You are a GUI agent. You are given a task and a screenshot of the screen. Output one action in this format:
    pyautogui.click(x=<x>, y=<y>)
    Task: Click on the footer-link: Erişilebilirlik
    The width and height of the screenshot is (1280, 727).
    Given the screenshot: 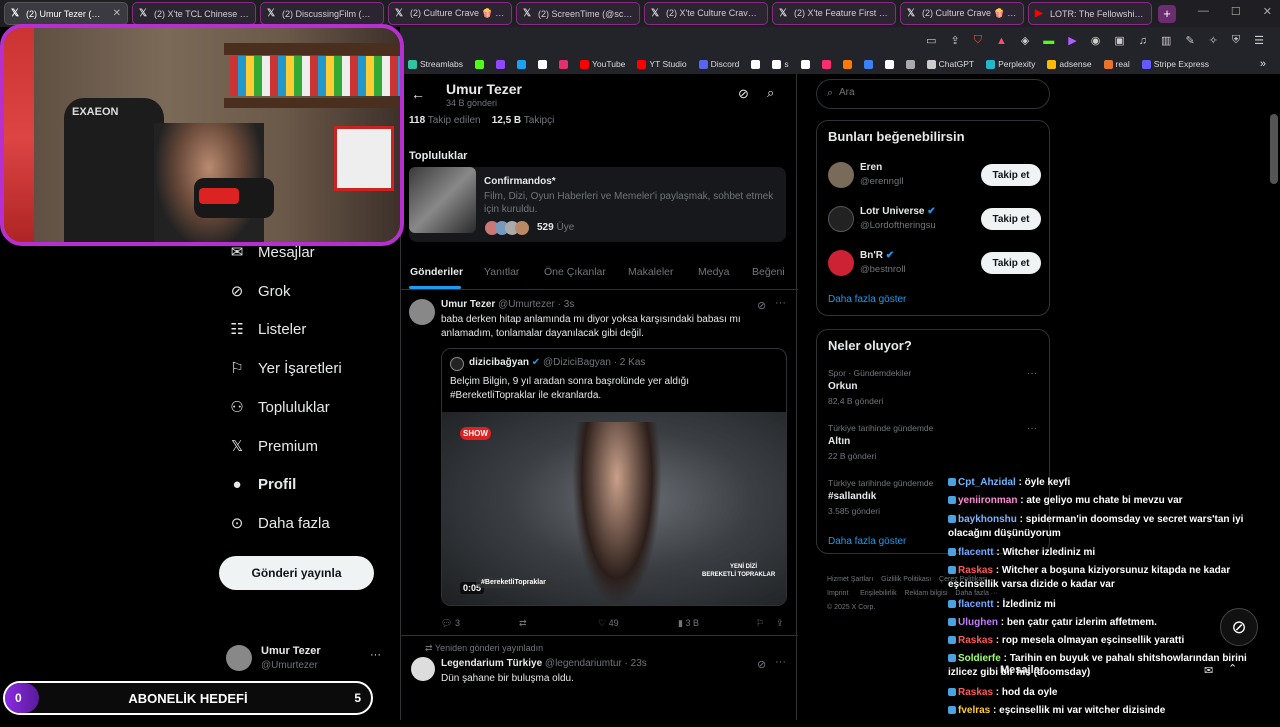 What is the action you would take?
    pyautogui.click(x=878, y=593)
    